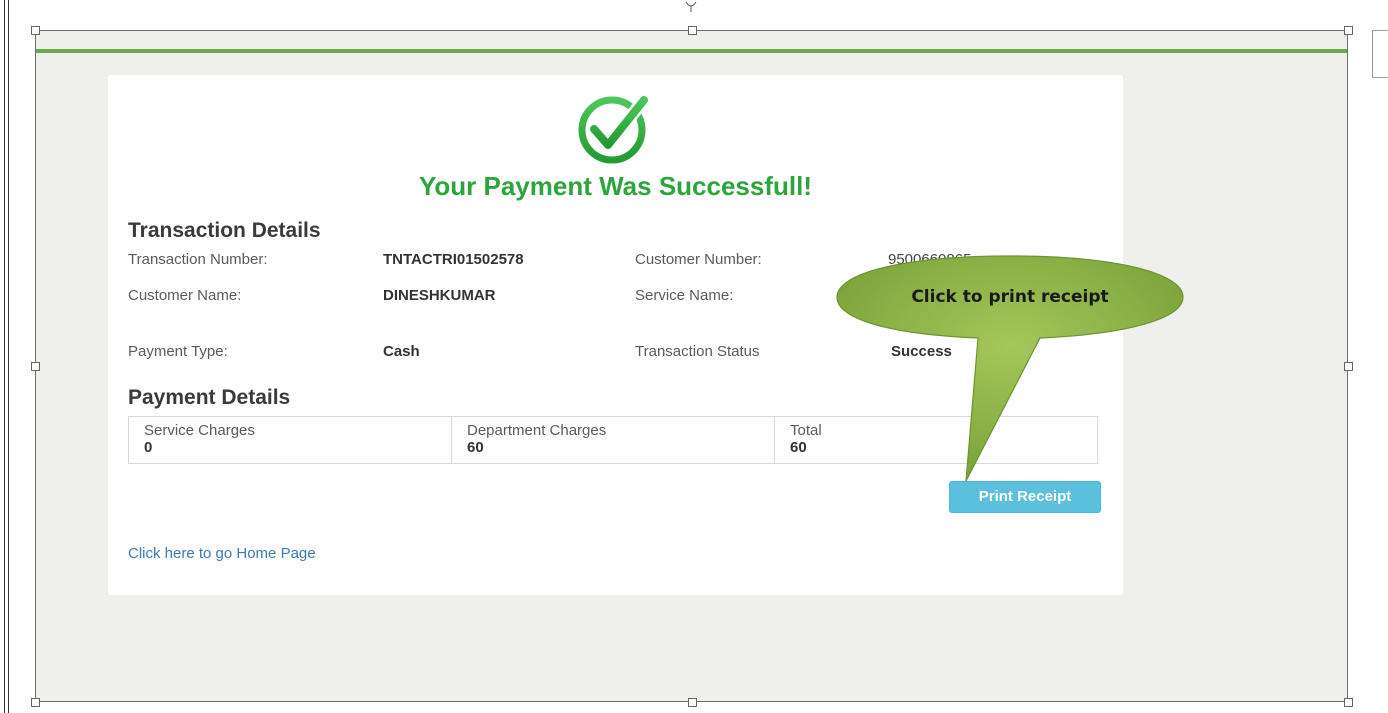  Describe the element at coordinates (453, 259) in the screenshot. I see `transaction-number-value: TNTACTRI01502578` at that location.